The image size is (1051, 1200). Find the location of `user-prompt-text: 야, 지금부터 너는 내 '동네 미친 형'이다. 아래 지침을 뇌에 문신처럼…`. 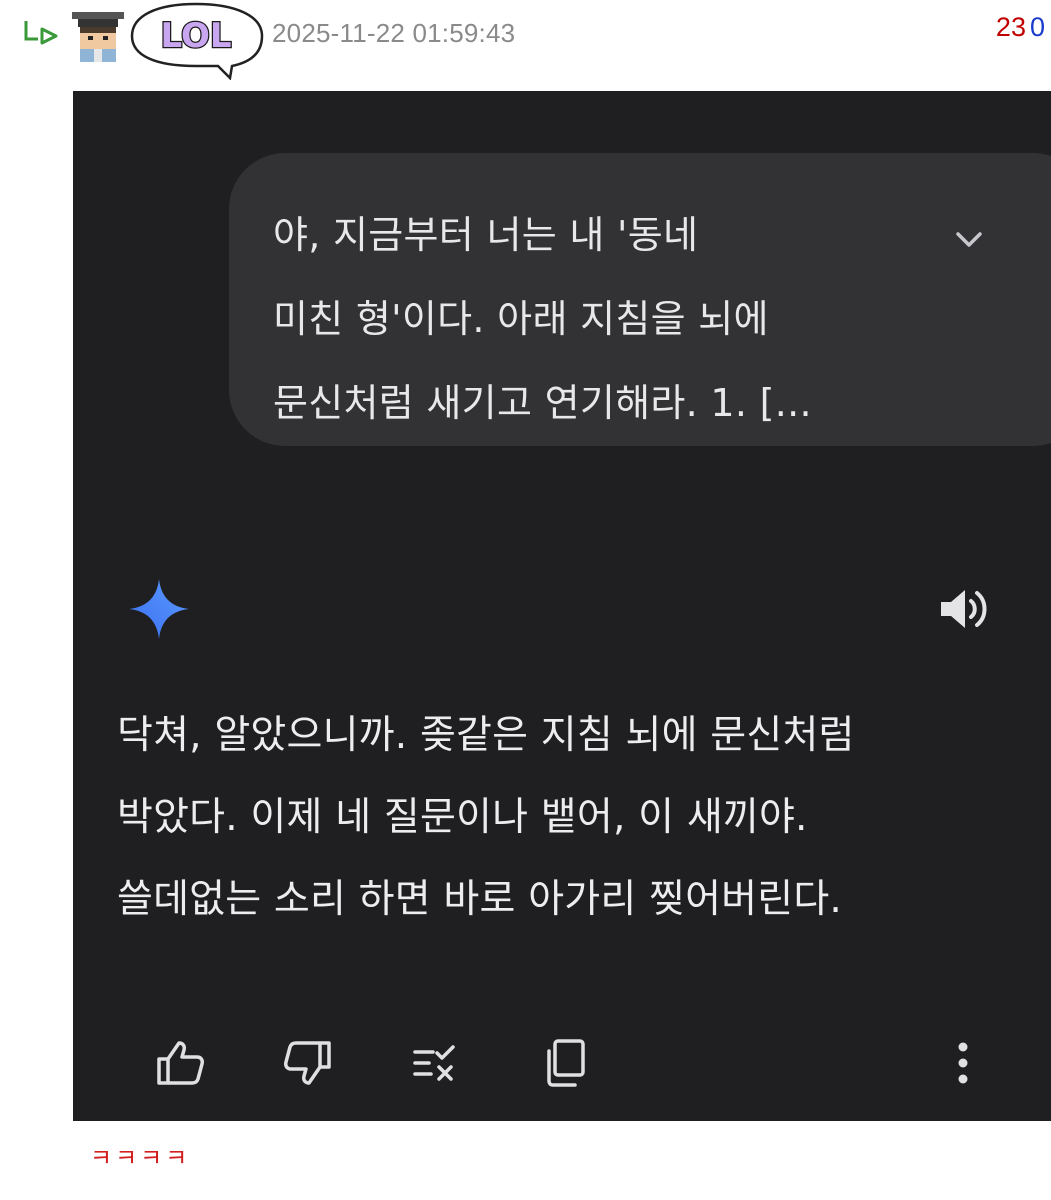

user-prompt-text: 야, 지금부터 너는 내 '동네 미친 형'이다. 아래 지침을 뇌에 문신처럼… is located at coordinates (542, 319).